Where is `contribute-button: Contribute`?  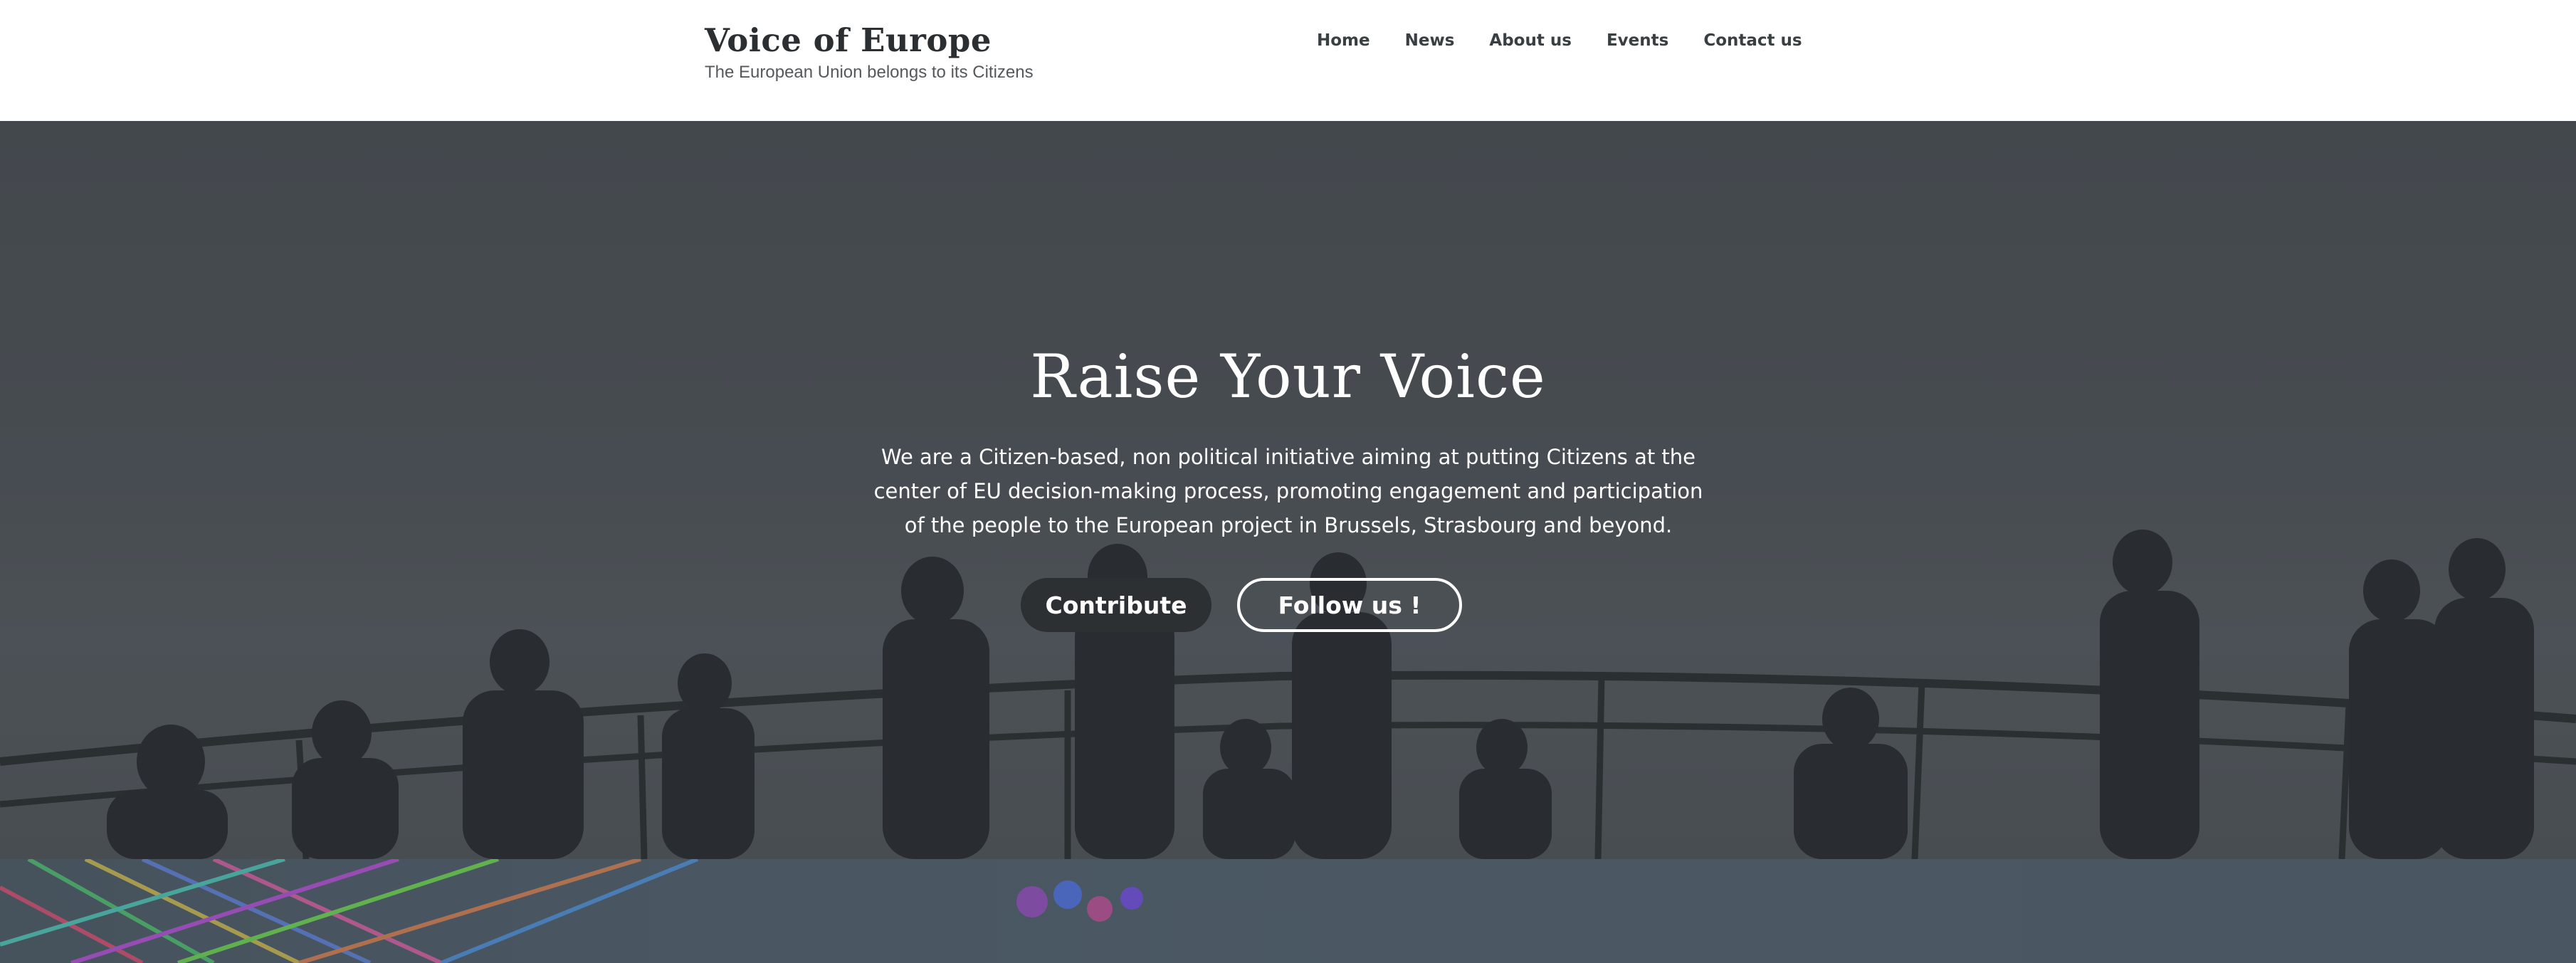
contribute-button: Contribute is located at coordinates (1116, 605).